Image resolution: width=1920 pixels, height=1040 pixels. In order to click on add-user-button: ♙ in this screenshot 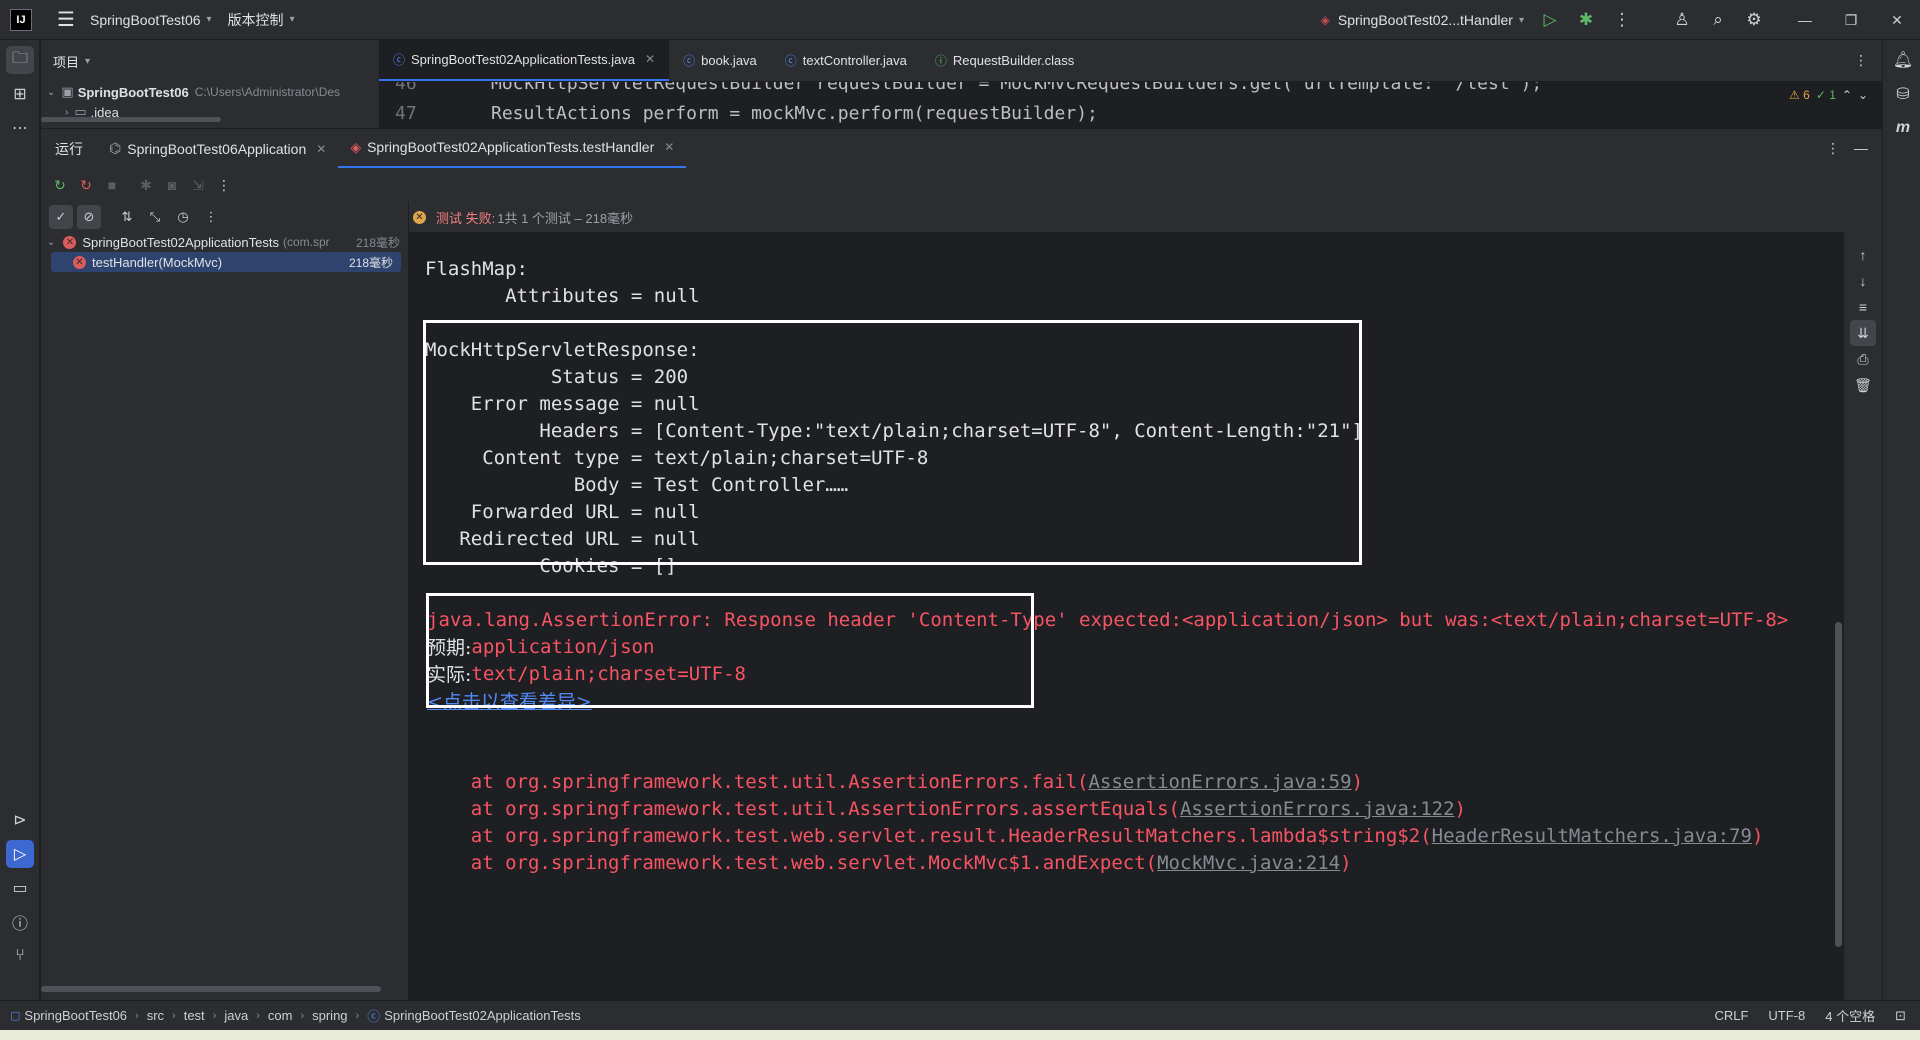, I will do `click(1682, 20)`.